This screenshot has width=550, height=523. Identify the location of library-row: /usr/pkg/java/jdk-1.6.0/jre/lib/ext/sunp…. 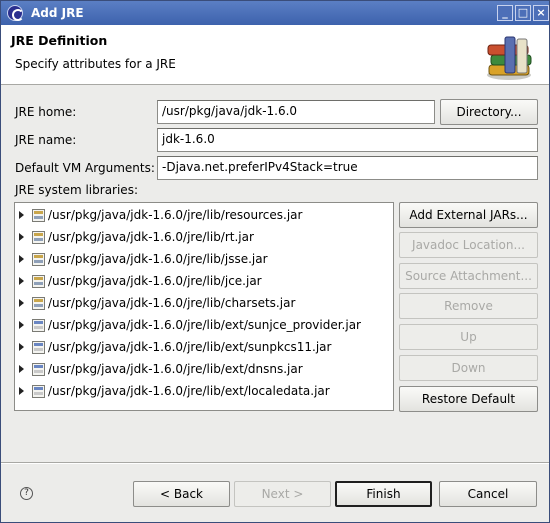
(204, 348).